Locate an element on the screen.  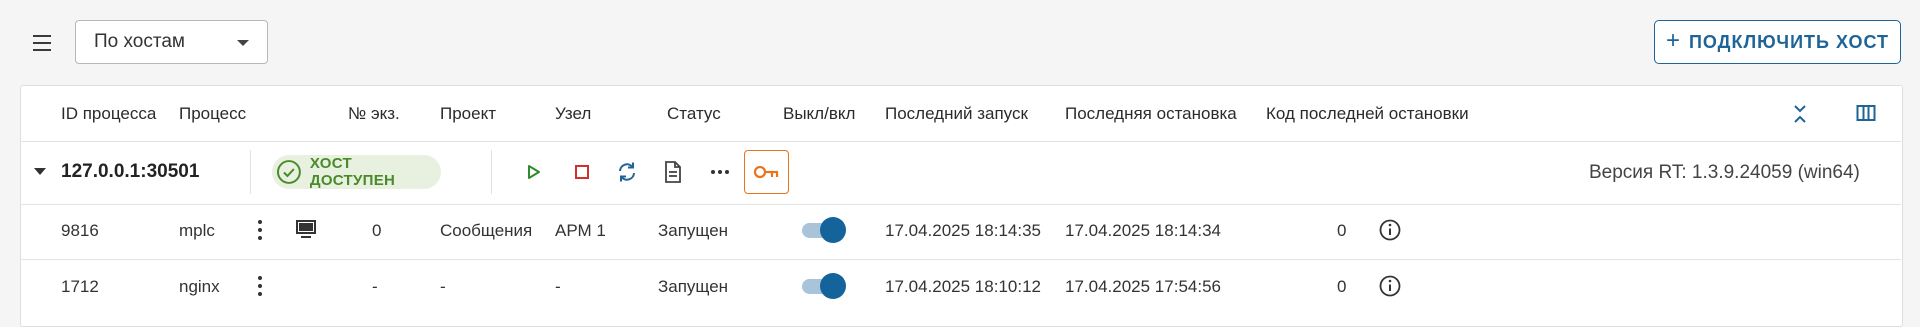
cell-last-stop: 17.04.2025 18:14:34 is located at coordinates (1143, 230).